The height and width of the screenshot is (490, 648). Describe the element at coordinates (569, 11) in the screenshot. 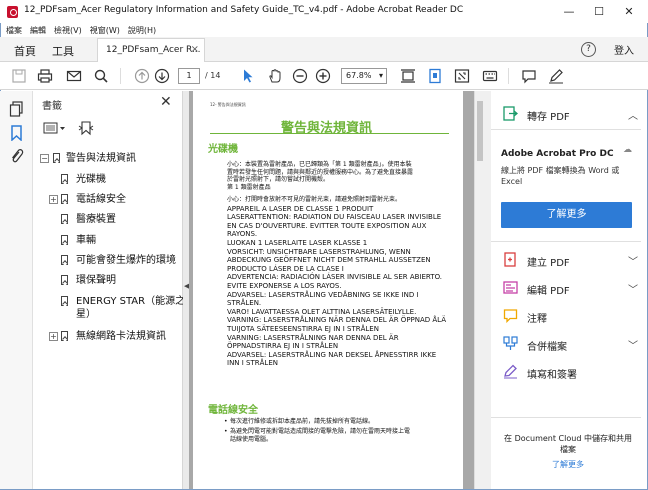

I see `minimize-button: —` at that location.